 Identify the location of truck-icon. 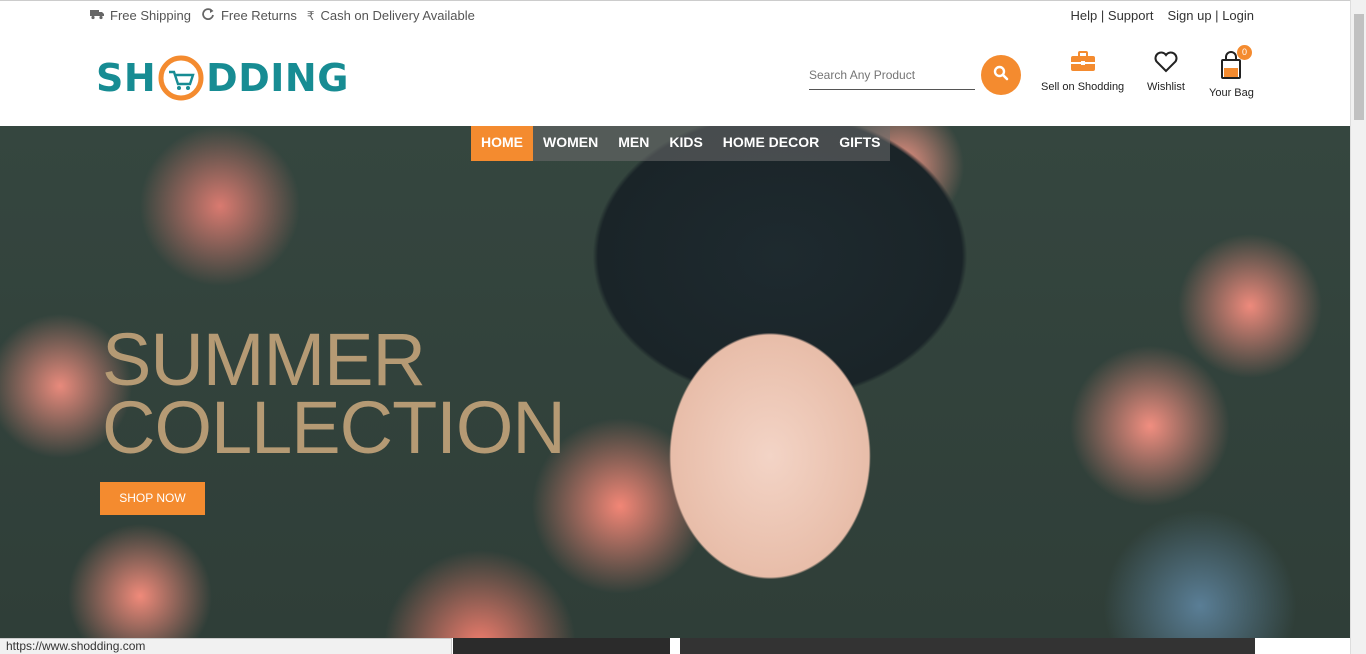
(97, 15).